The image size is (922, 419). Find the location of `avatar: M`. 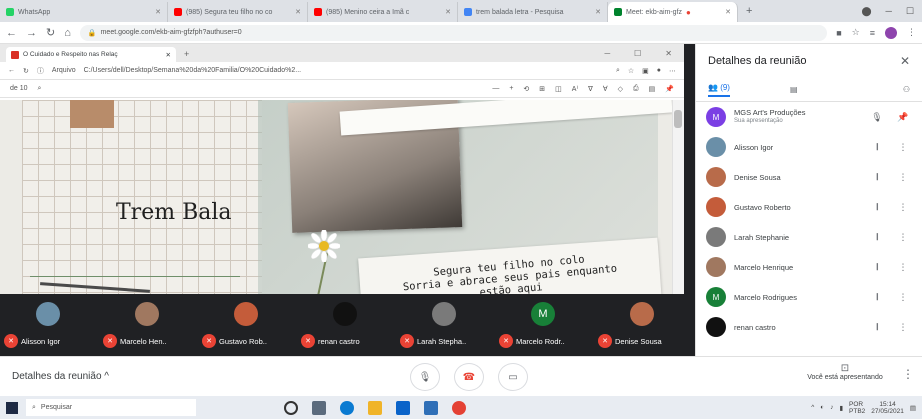

avatar: M is located at coordinates (716, 117).